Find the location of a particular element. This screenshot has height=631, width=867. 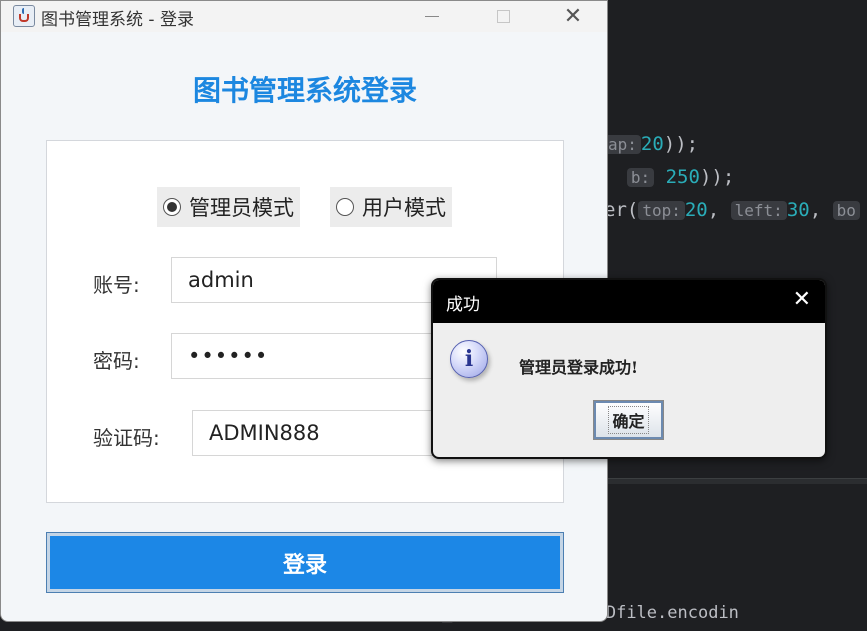

success-dialog: 成功 ✕ i 管理员登录成功! 确定 is located at coordinates (629, 368).